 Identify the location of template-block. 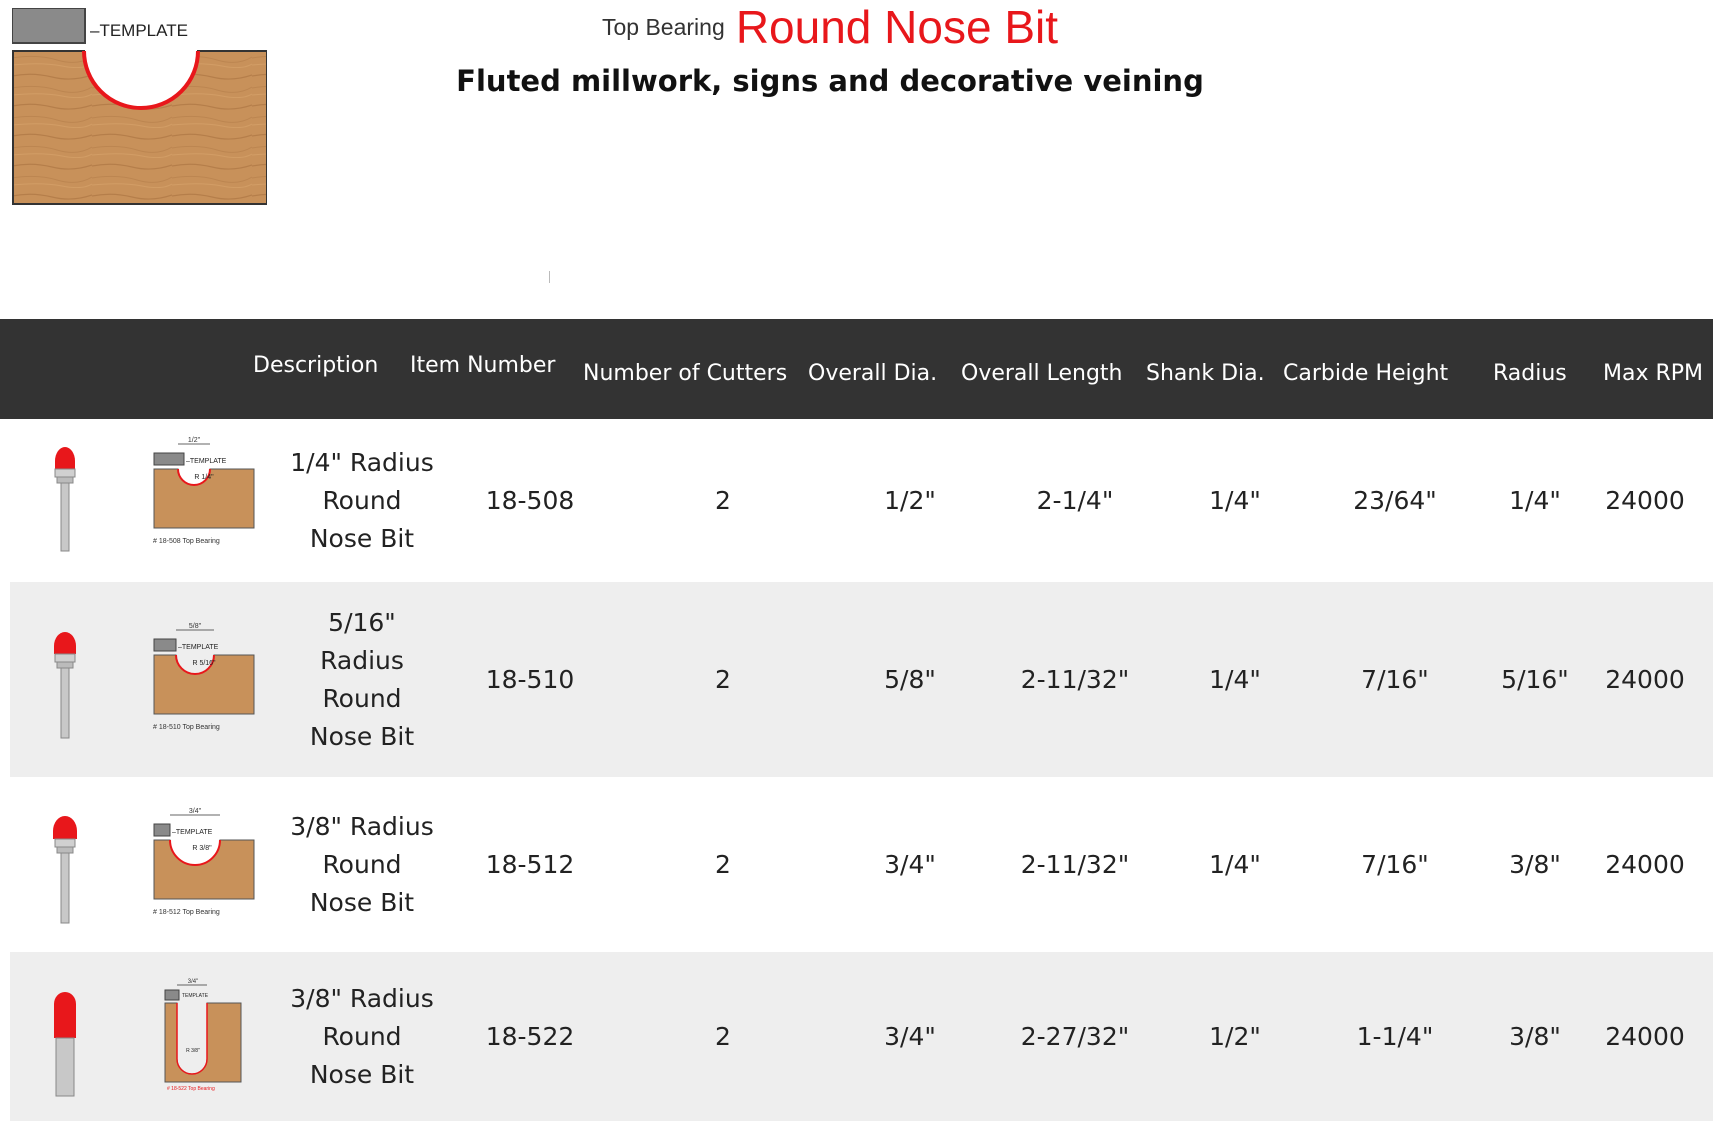
(48, 25).